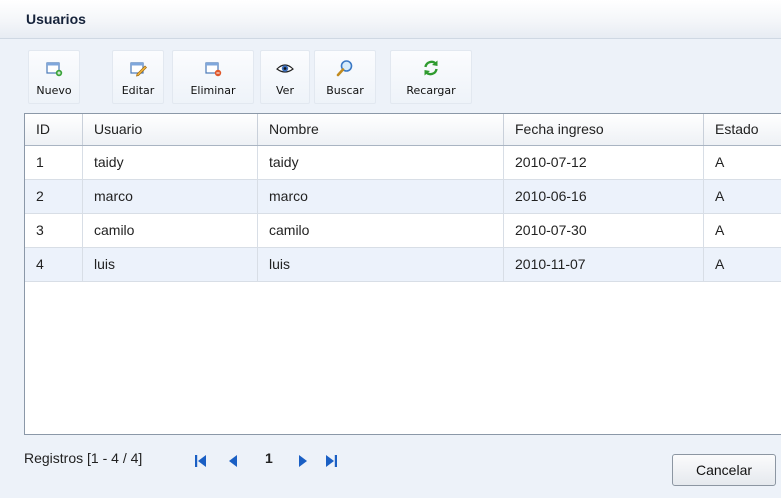  I want to click on edit-button-label: Editar, so click(138, 90).